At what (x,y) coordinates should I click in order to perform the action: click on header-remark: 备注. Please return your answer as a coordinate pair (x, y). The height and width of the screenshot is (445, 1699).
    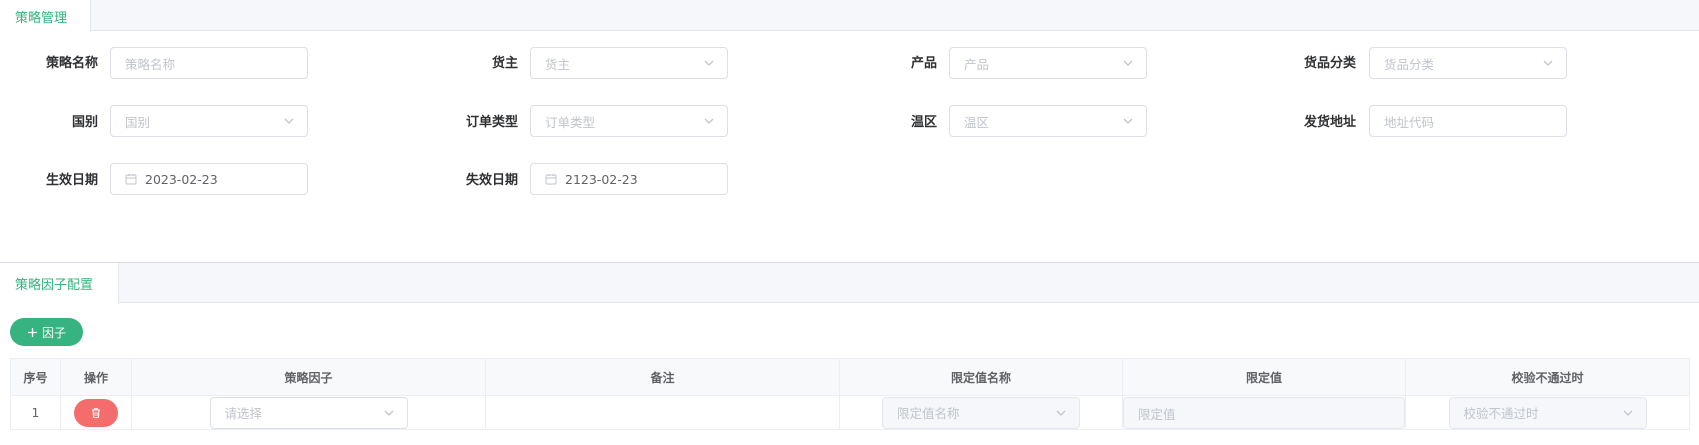
    Looking at the image, I should click on (662, 377).